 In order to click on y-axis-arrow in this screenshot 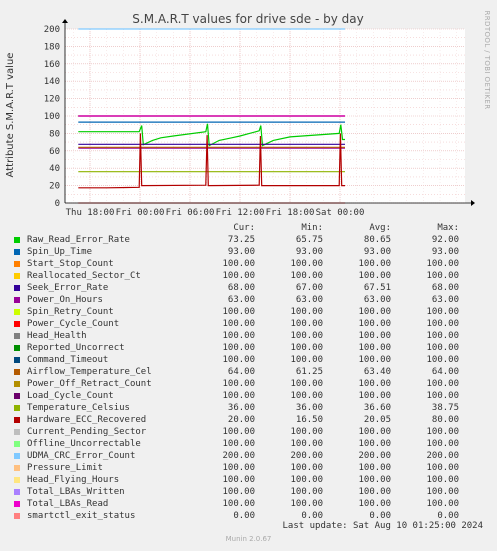, I will do `click(65, 21)`.